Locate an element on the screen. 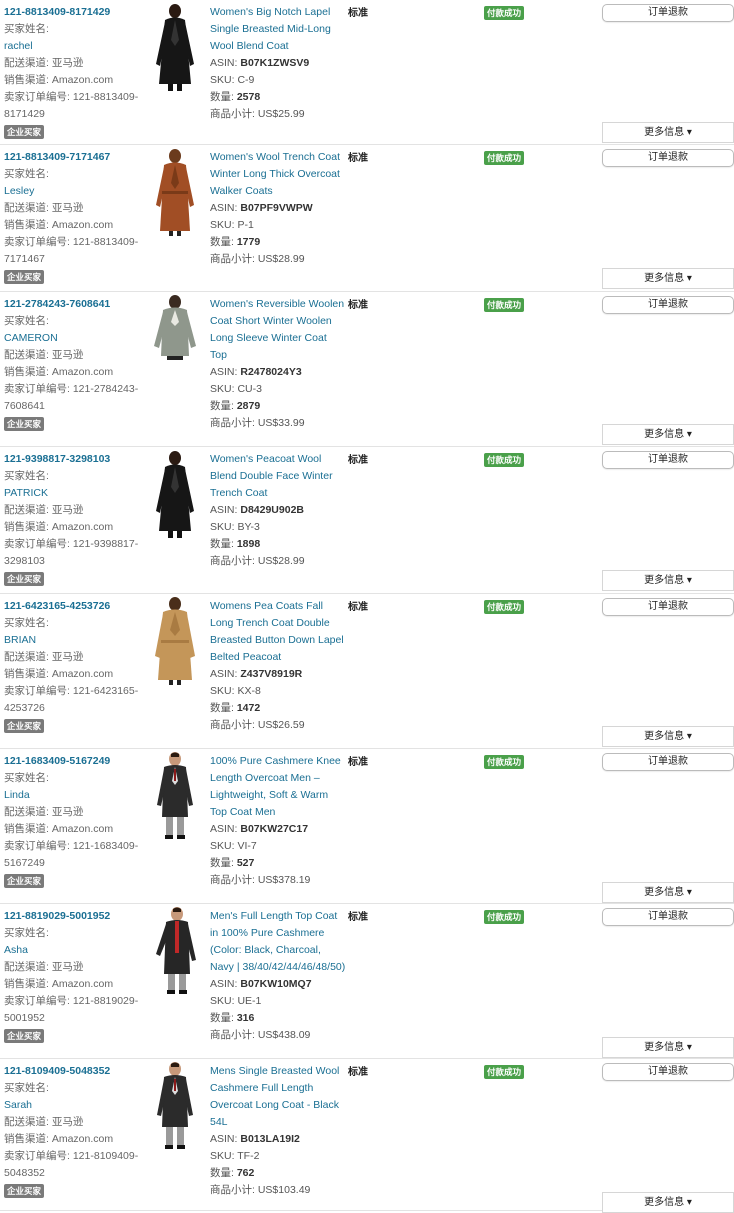 This screenshot has height=1213, width=734. seller-order-id: 卖家订单编号: 121-8813409- 7171467 is located at coordinates (74, 251).